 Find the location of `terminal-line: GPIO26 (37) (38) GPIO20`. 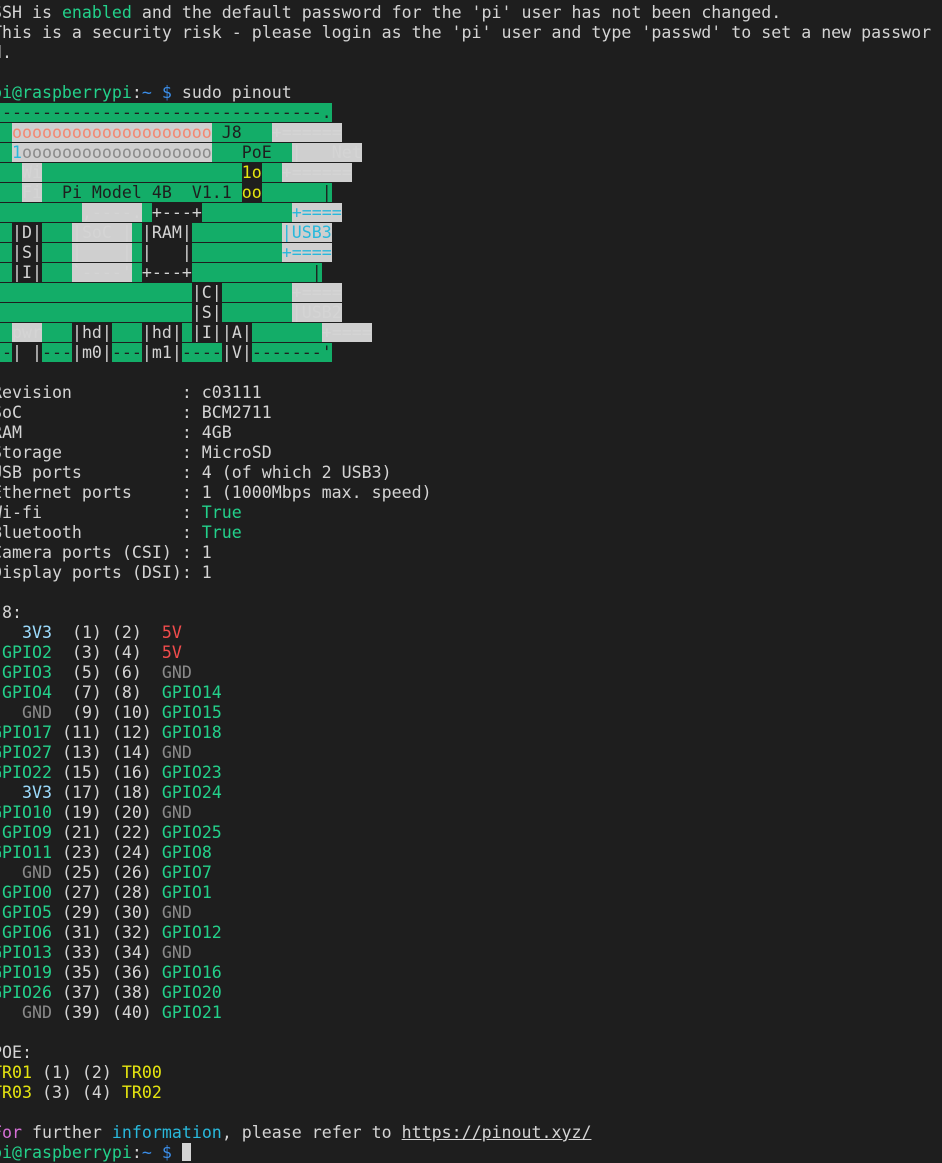

terminal-line: GPIO26 (37) (38) GPIO20 is located at coordinates (465, 993).